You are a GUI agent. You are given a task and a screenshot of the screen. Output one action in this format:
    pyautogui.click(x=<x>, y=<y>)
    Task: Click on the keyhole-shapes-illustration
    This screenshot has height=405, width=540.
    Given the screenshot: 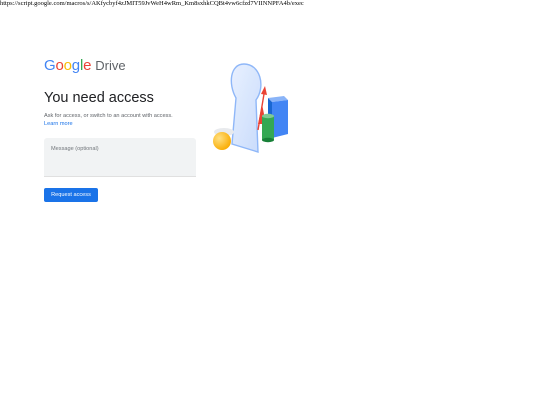 What is the action you would take?
    pyautogui.click(x=250, y=108)
    